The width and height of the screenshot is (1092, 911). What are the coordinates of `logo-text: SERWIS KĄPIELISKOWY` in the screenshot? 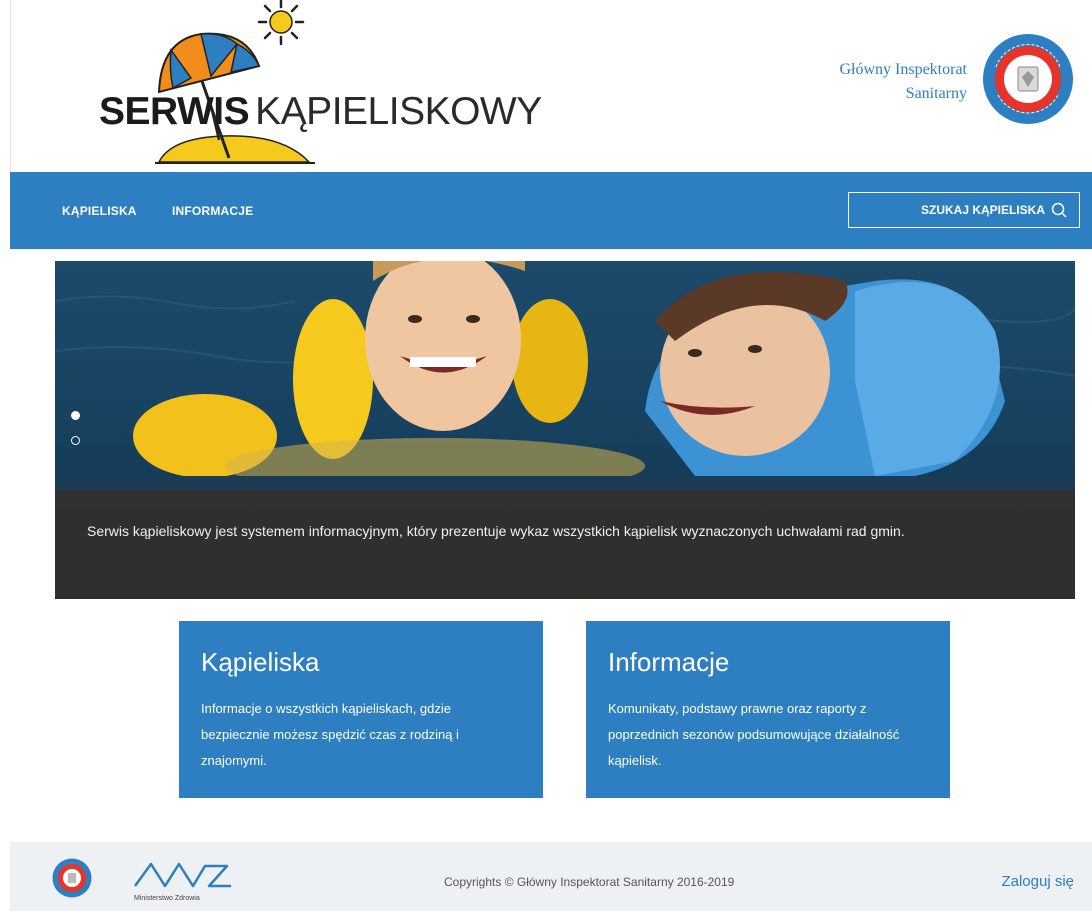 It's located at (320, 112).